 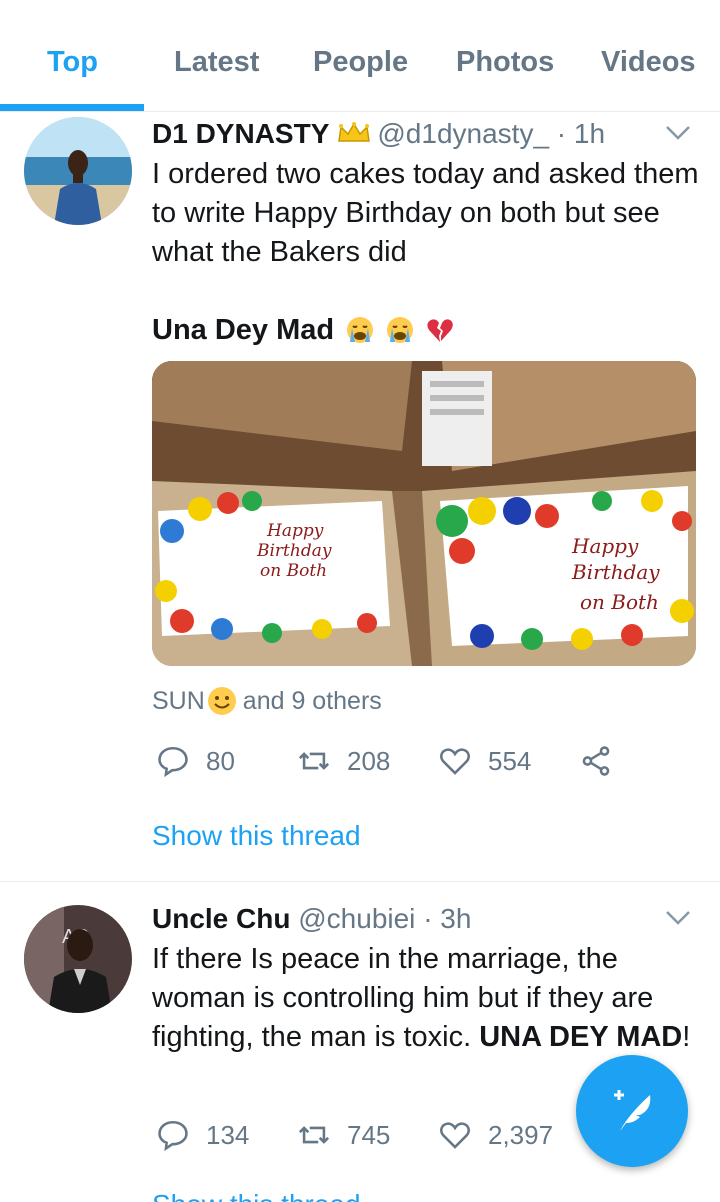 I want to click on tweet-header: Uncle Chu @chubiei · 3h, so click(x=311, y=919).